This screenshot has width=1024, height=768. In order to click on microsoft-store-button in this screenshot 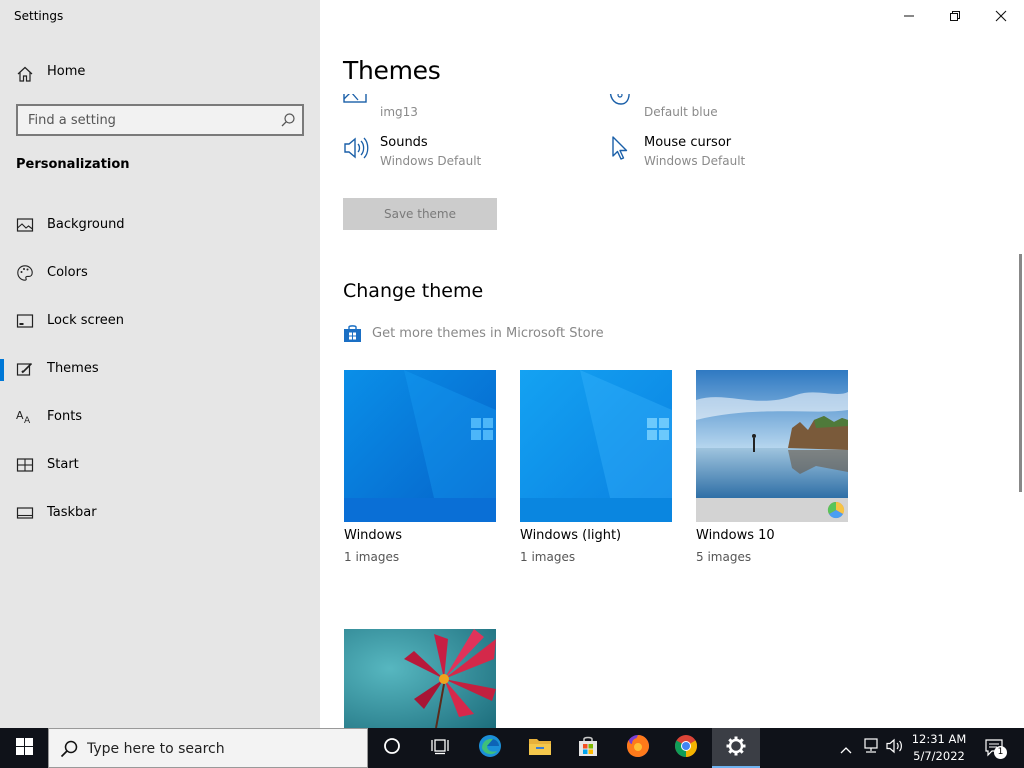, I will do `click(588, 748)`.